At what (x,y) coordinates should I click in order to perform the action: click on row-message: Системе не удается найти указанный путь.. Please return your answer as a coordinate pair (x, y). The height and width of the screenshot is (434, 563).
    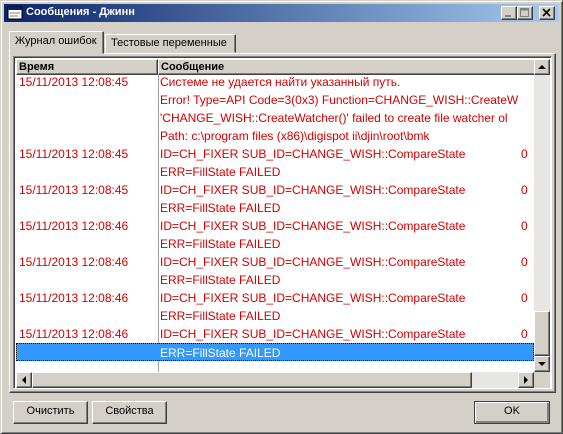
    Looking at the image, I should click on (280, 82).